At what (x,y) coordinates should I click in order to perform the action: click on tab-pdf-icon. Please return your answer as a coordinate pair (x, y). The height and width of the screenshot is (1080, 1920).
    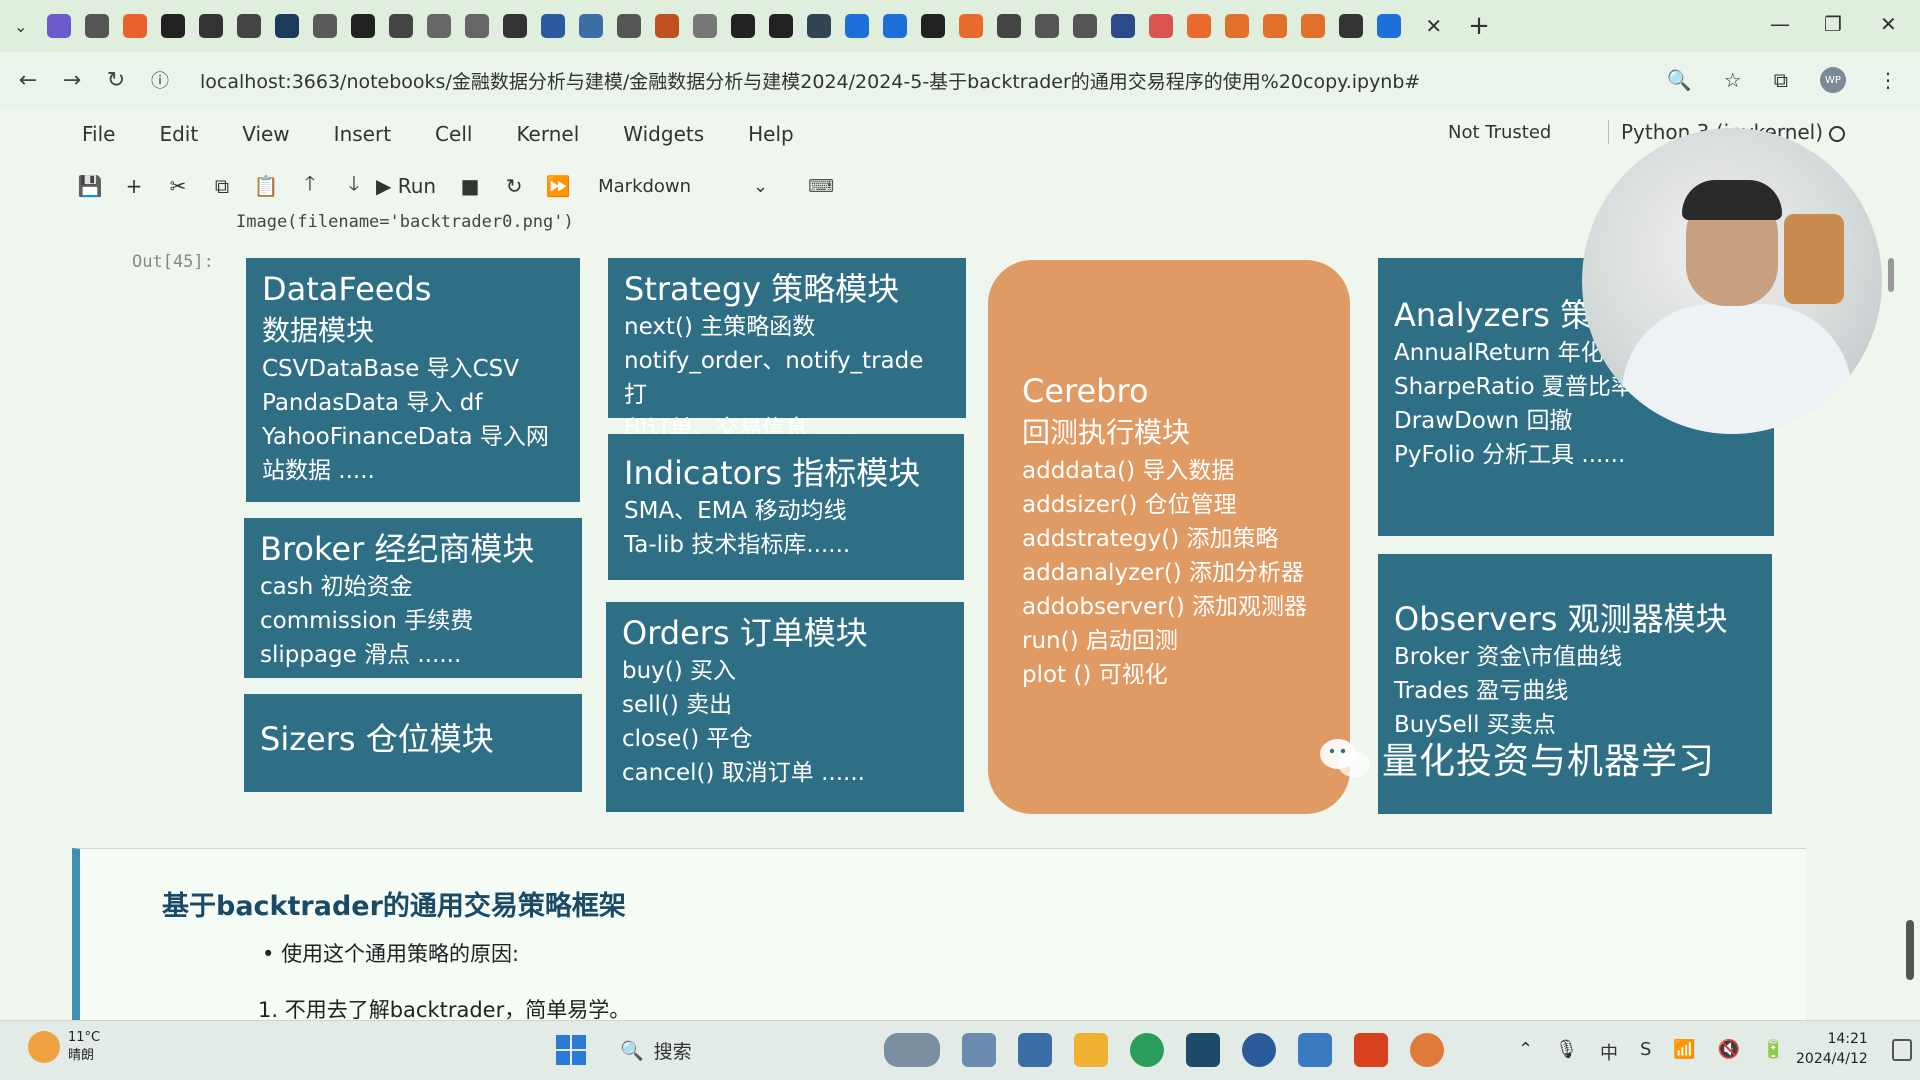
    Looking at the image, I should click on (667, 26).